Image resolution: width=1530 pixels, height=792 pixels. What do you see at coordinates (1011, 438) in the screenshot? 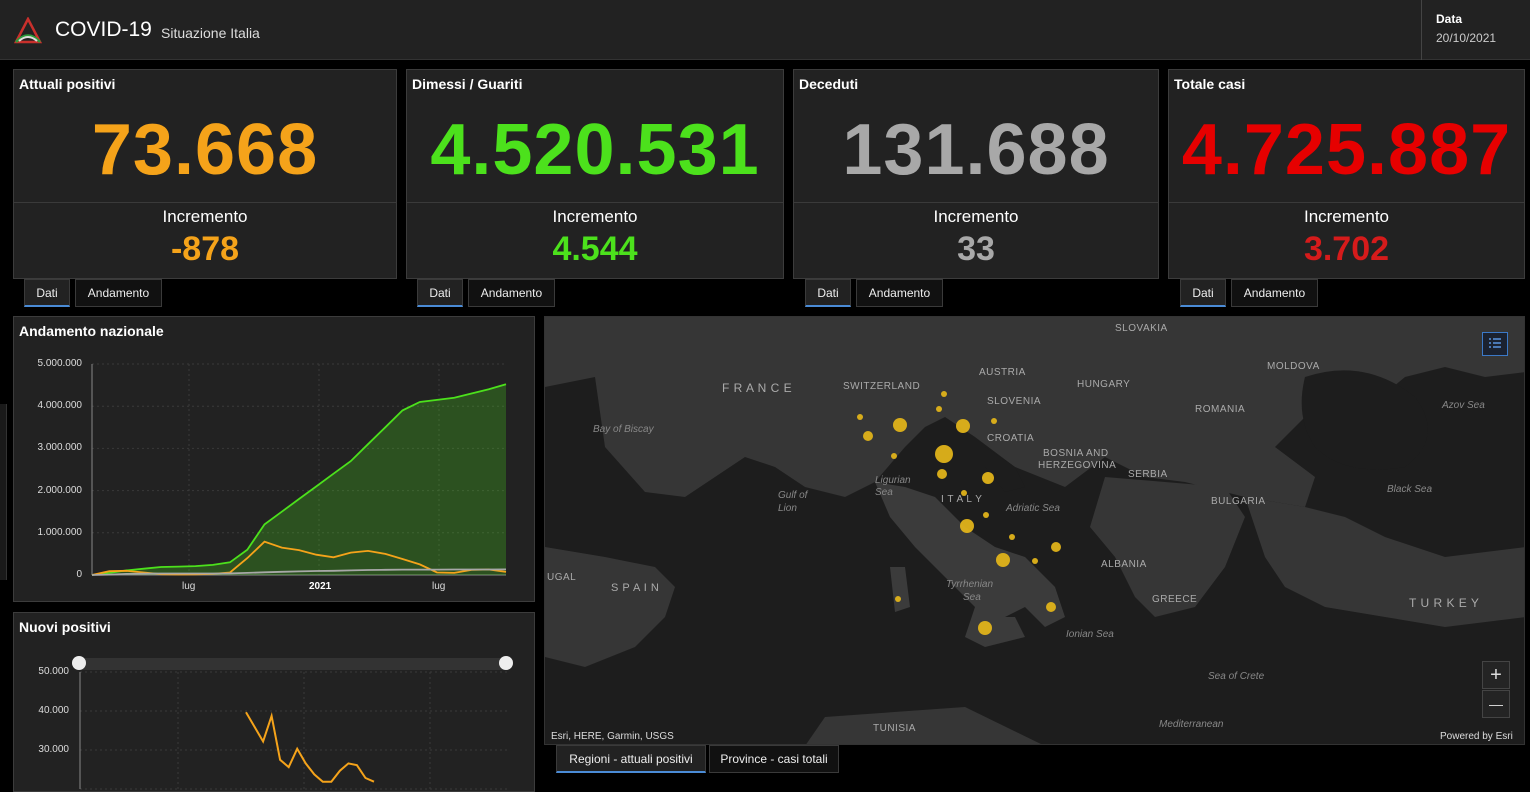
I see `map-label-croatia: CROATIA` at bounding box center [1011, 438].